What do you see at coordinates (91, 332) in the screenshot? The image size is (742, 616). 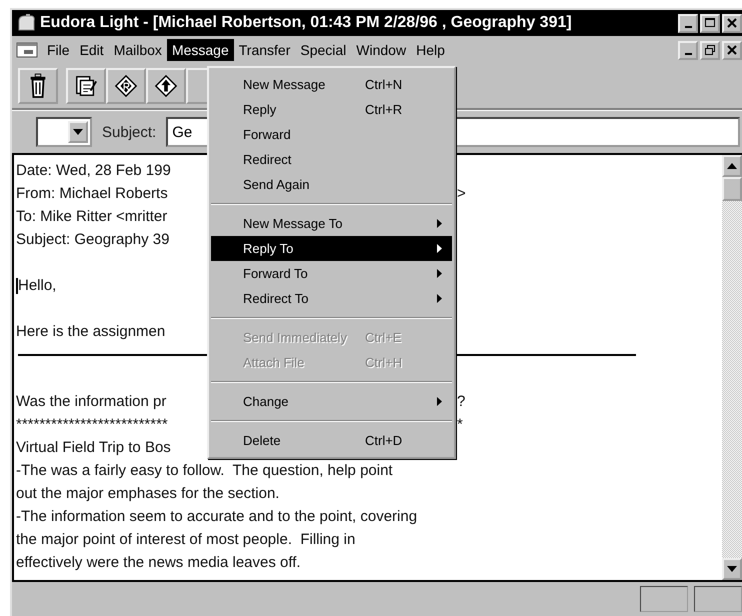 I see `text-line: Here is the assignmen` at bounding box center [91, 332].